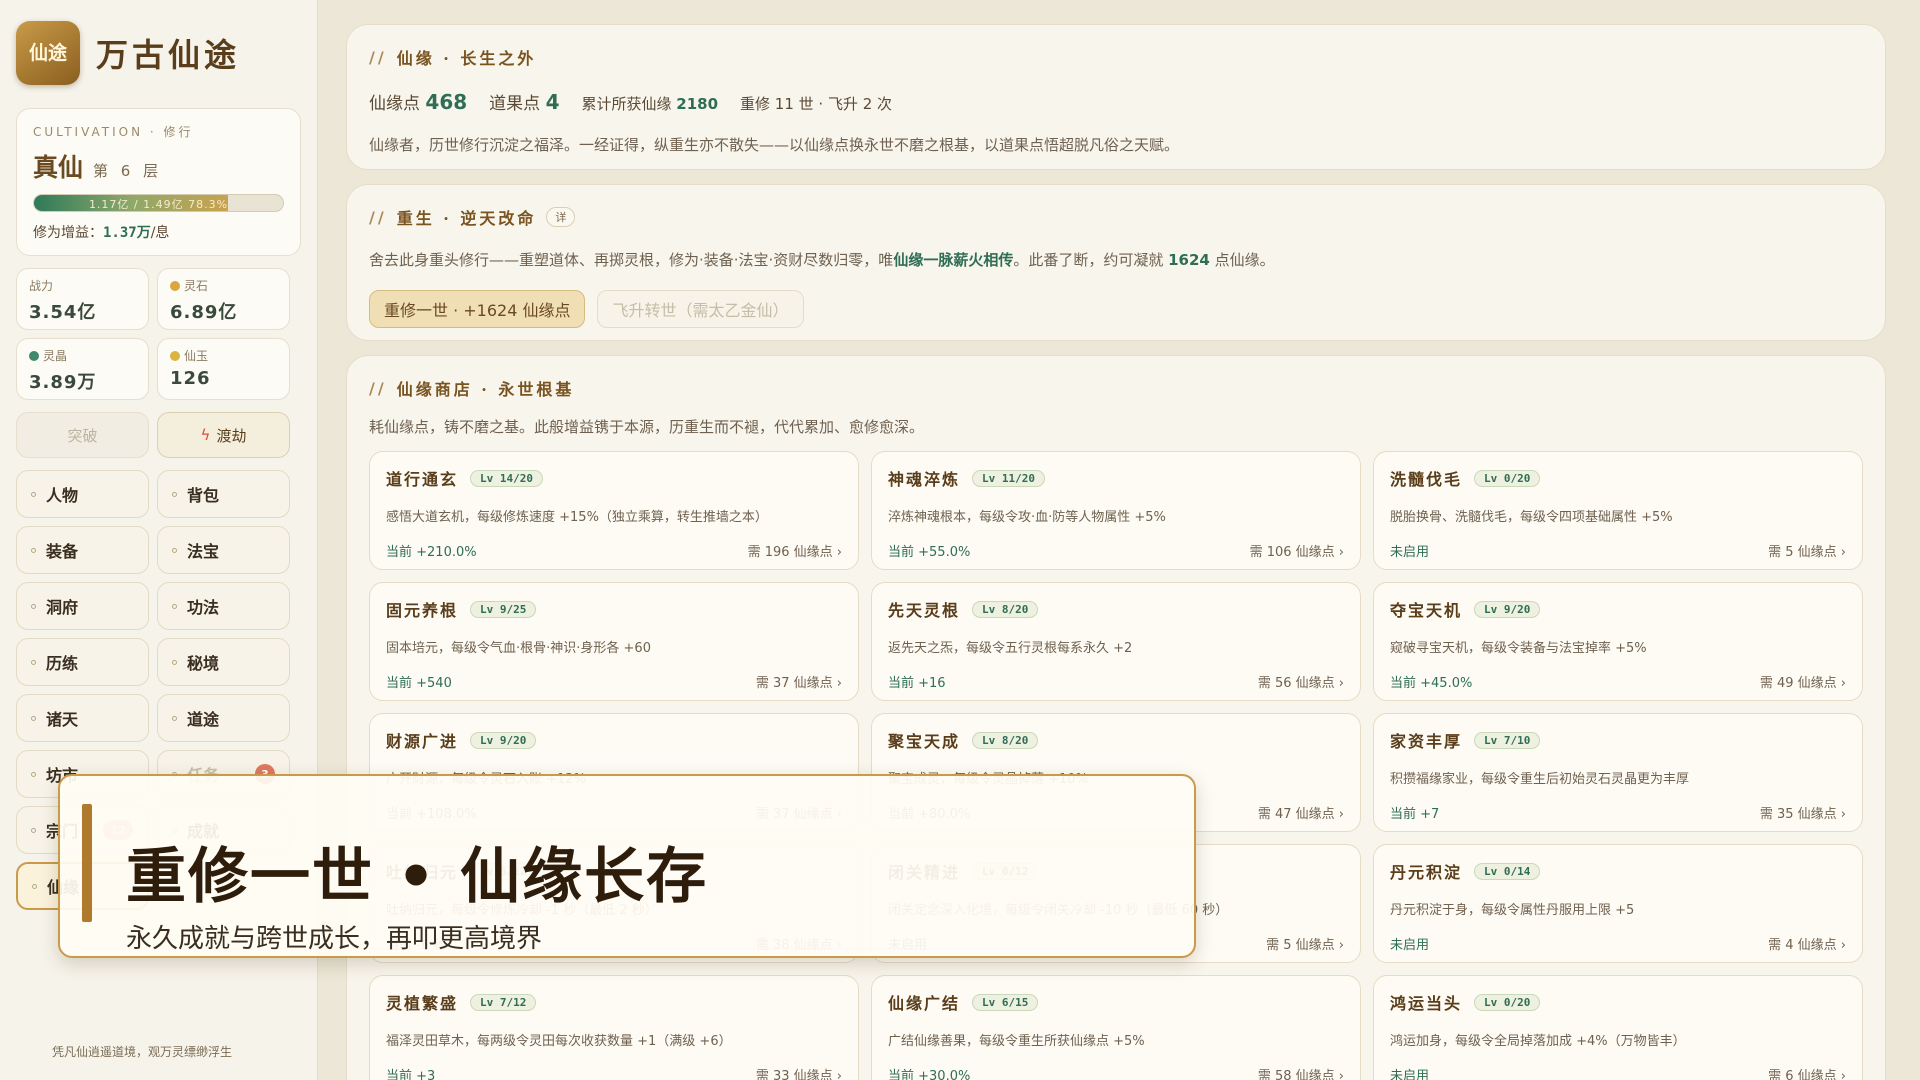  What do you see at coordinates (477, 309) in the screenshot?
I see `rebirth-button: 重修一世 · +1624 仙缘点` at bounding box center [477, 309].